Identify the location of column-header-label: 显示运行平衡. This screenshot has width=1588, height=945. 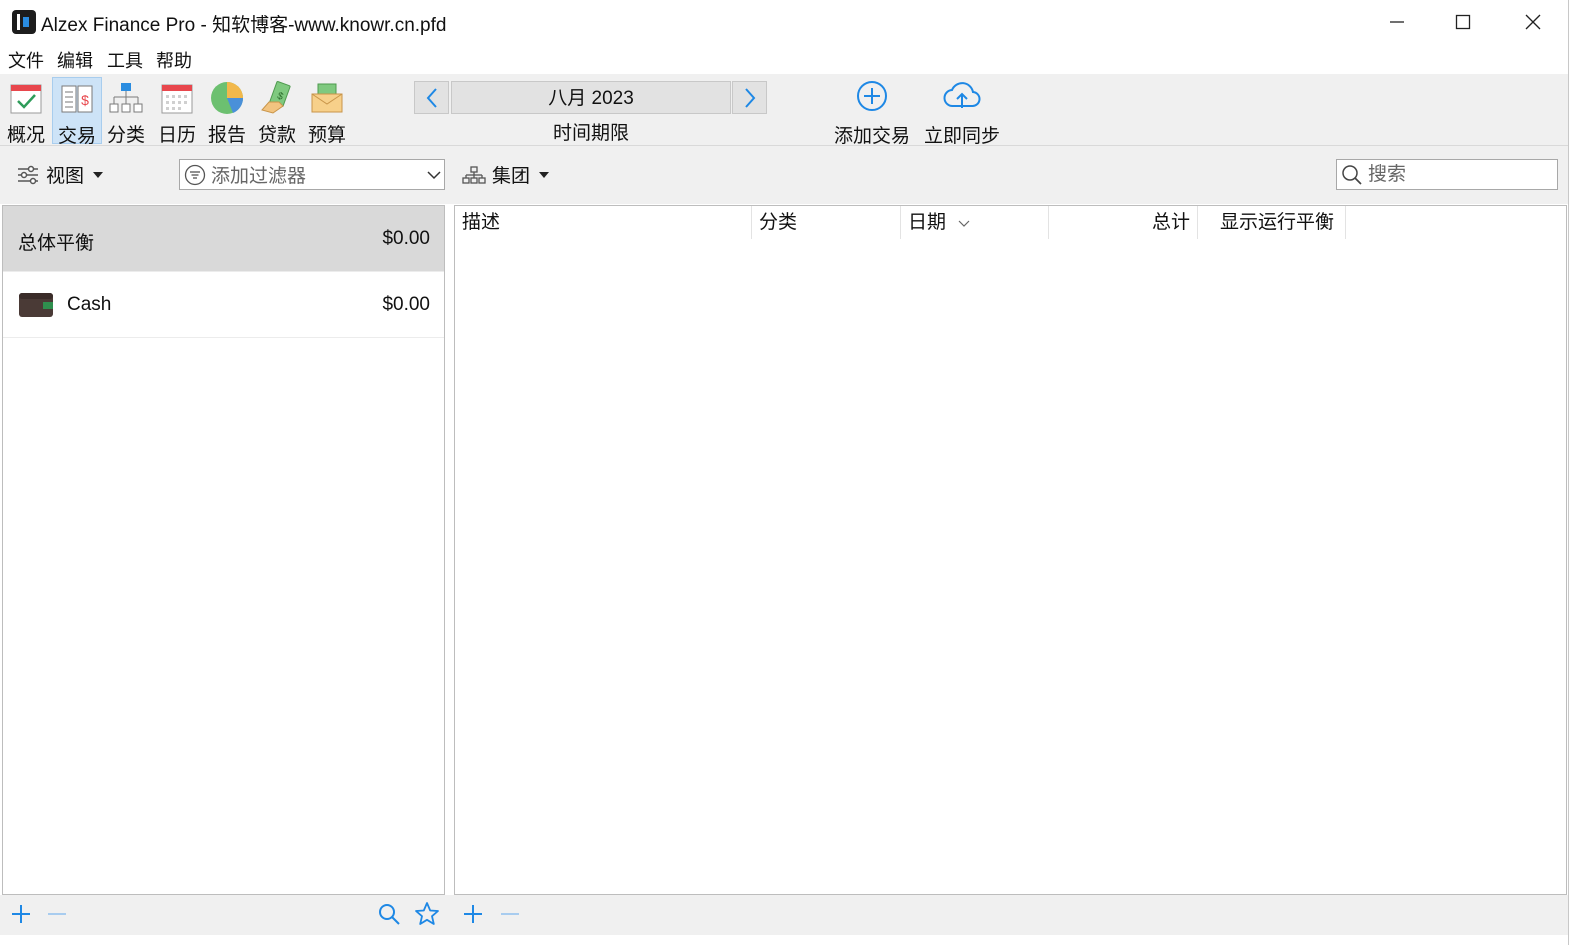
(1277, 222).